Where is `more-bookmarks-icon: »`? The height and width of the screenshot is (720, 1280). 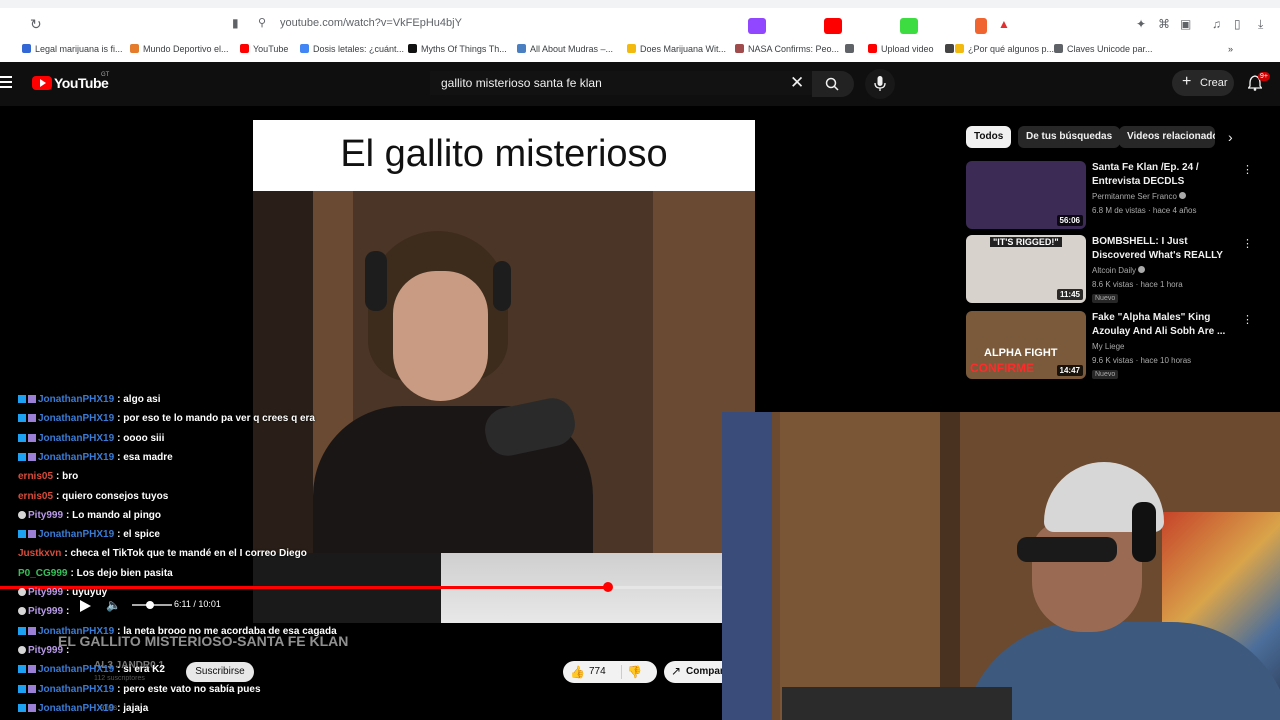
more-bookmarks-icon: » is located at coordinates (1230, 49).